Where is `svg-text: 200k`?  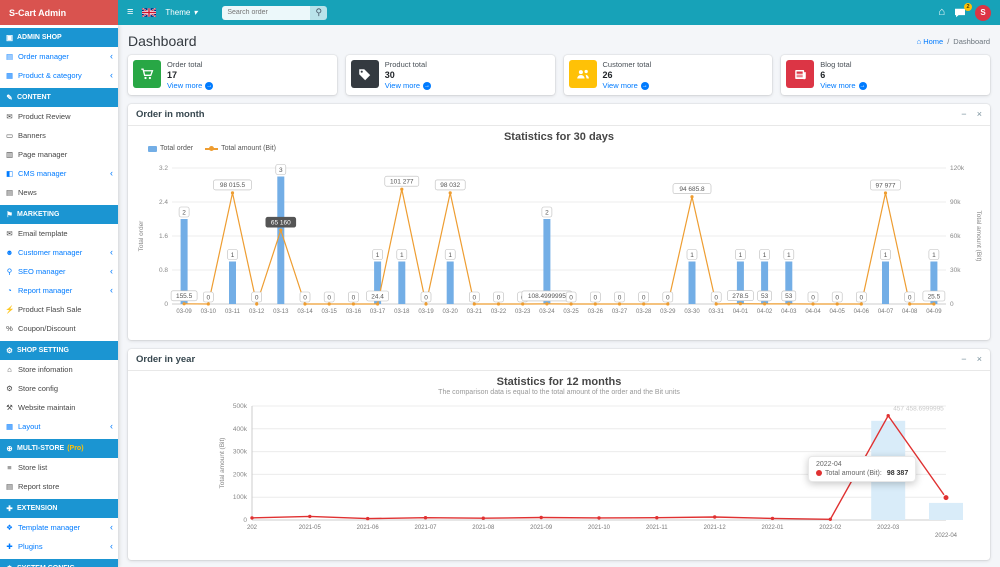 svg-text: 200k is located at coordinates (240, 474).